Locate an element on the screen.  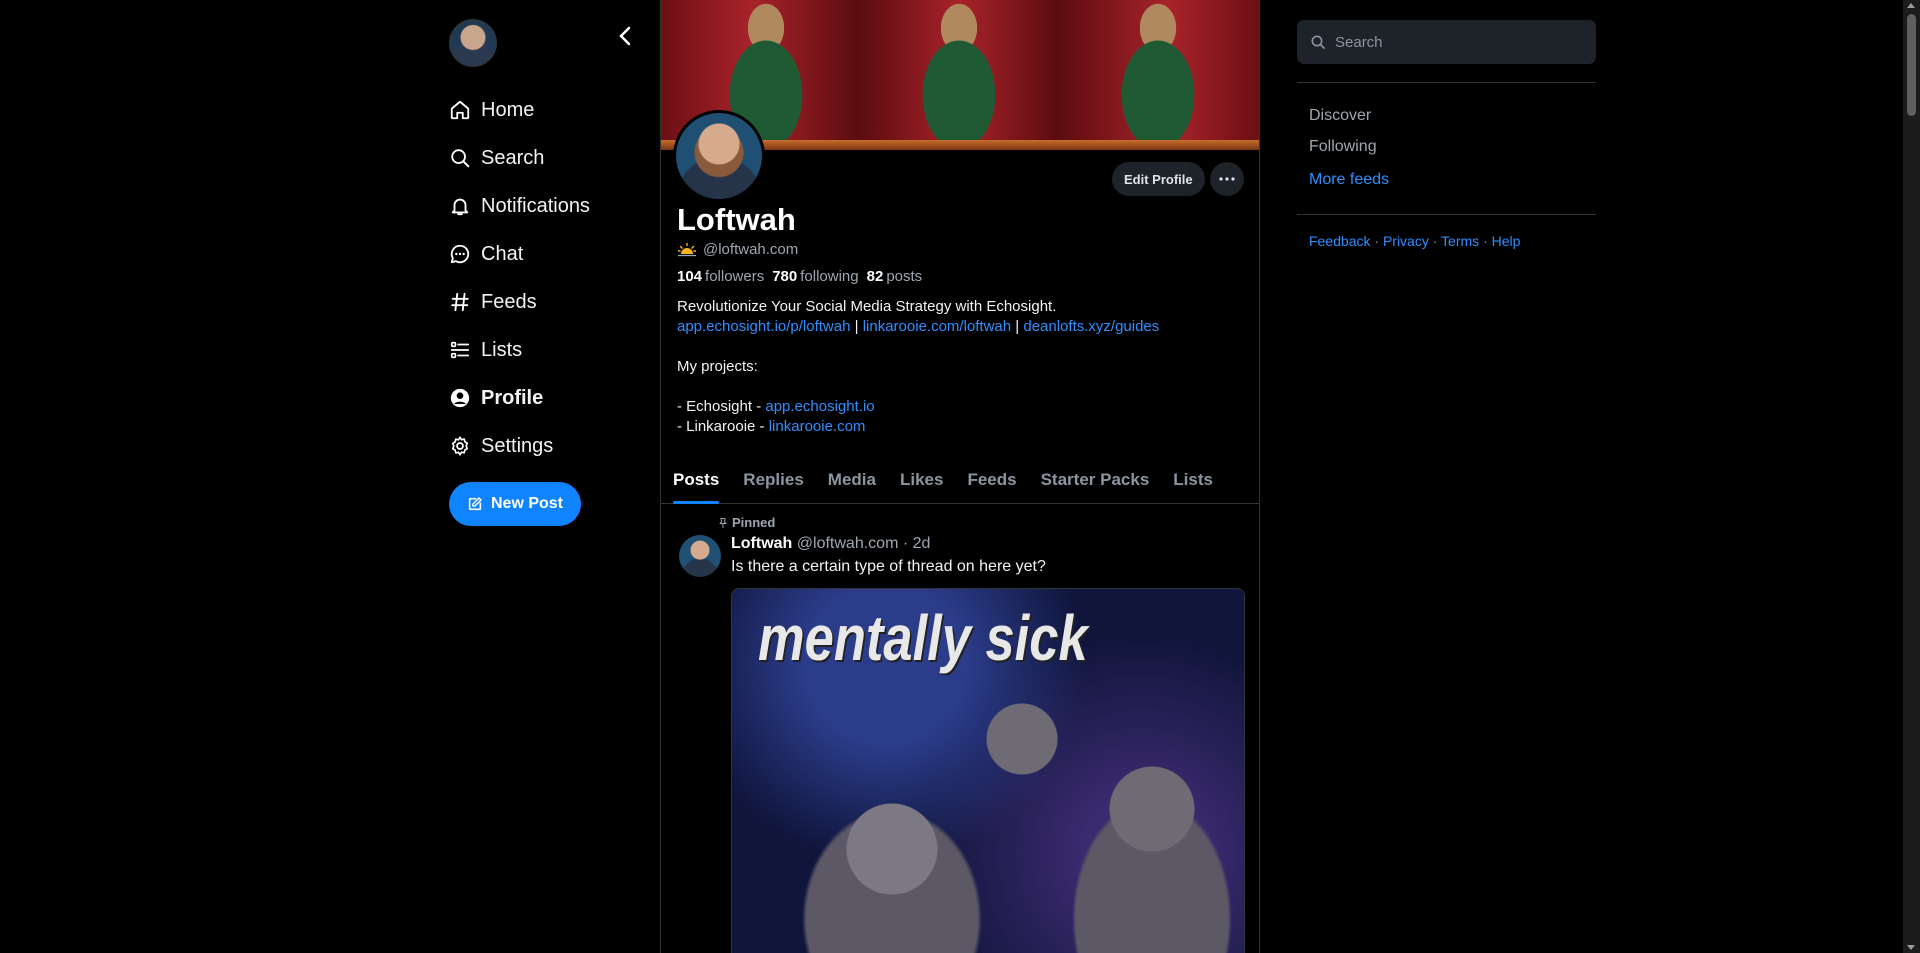
ellipsis-icon is located at coordinates (1227, 179).